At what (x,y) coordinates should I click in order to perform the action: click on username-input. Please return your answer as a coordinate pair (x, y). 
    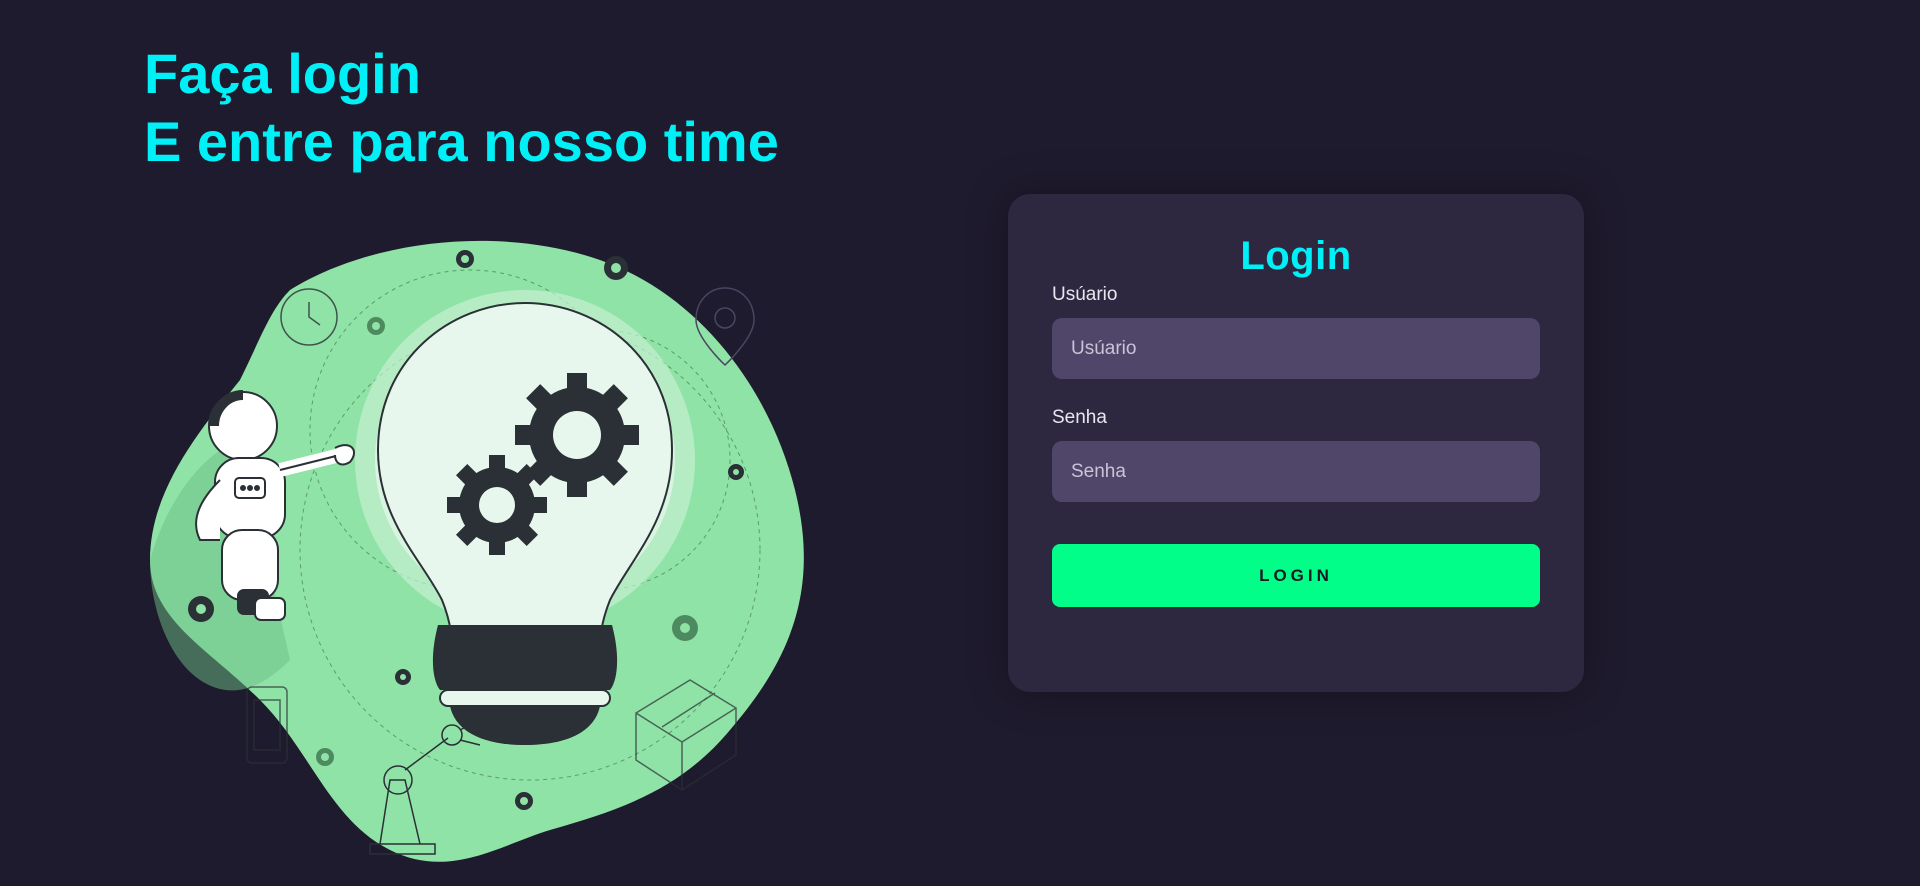
    Looking at the image, I should click on (1296, 348).